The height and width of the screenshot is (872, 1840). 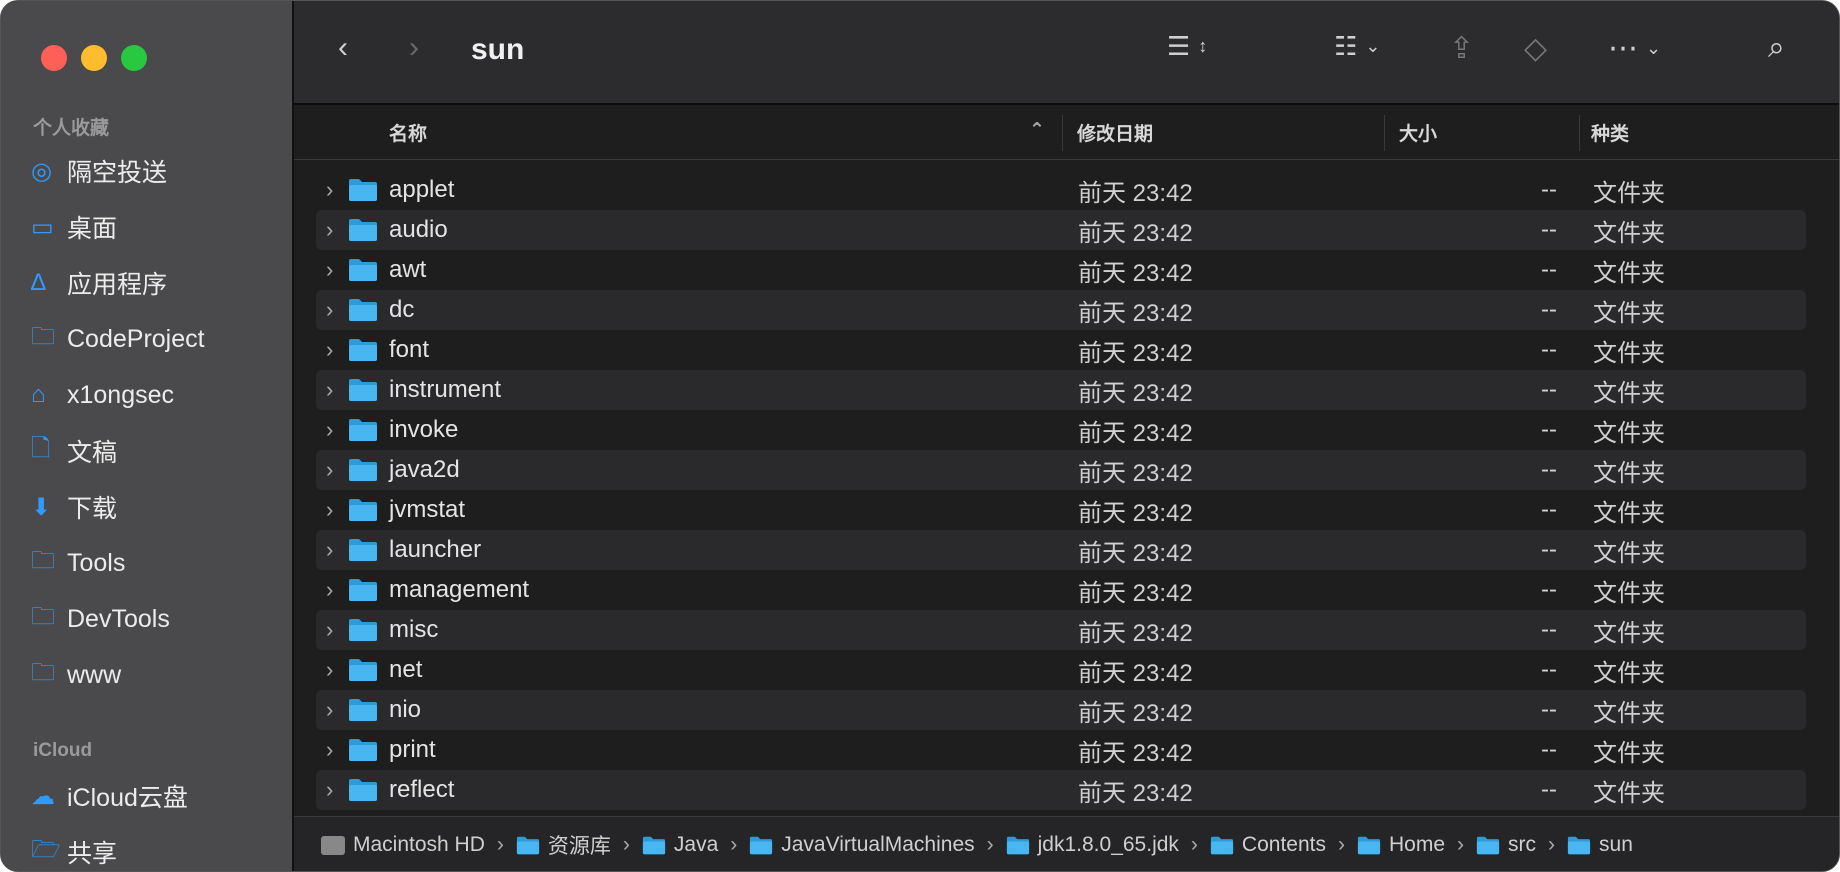 What do you see at coordinates (43, 672) in the screenshot?
I see `folder-icon: 🗀` at bounding box center [43, 672].